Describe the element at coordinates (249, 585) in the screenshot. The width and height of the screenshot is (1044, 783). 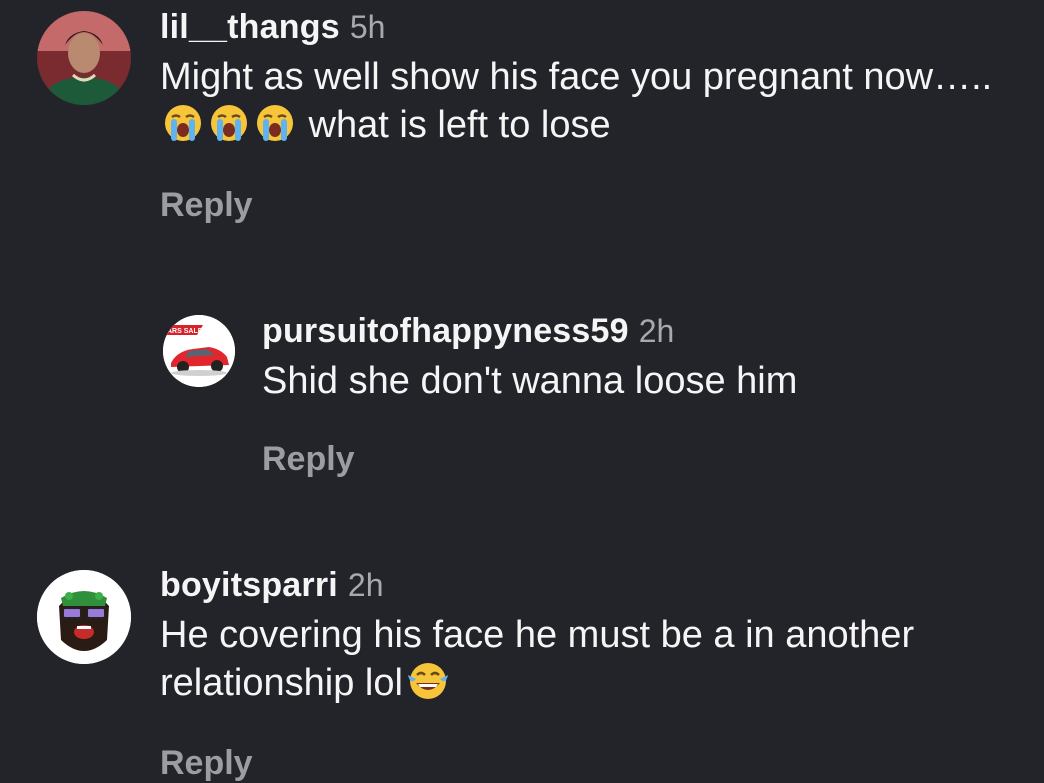
I see `comment-username: boyitsparri` at that location.